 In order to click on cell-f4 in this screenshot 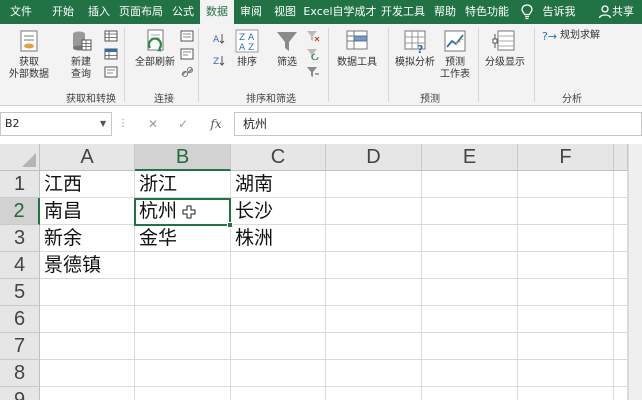, I will do `click(566, 265)`.